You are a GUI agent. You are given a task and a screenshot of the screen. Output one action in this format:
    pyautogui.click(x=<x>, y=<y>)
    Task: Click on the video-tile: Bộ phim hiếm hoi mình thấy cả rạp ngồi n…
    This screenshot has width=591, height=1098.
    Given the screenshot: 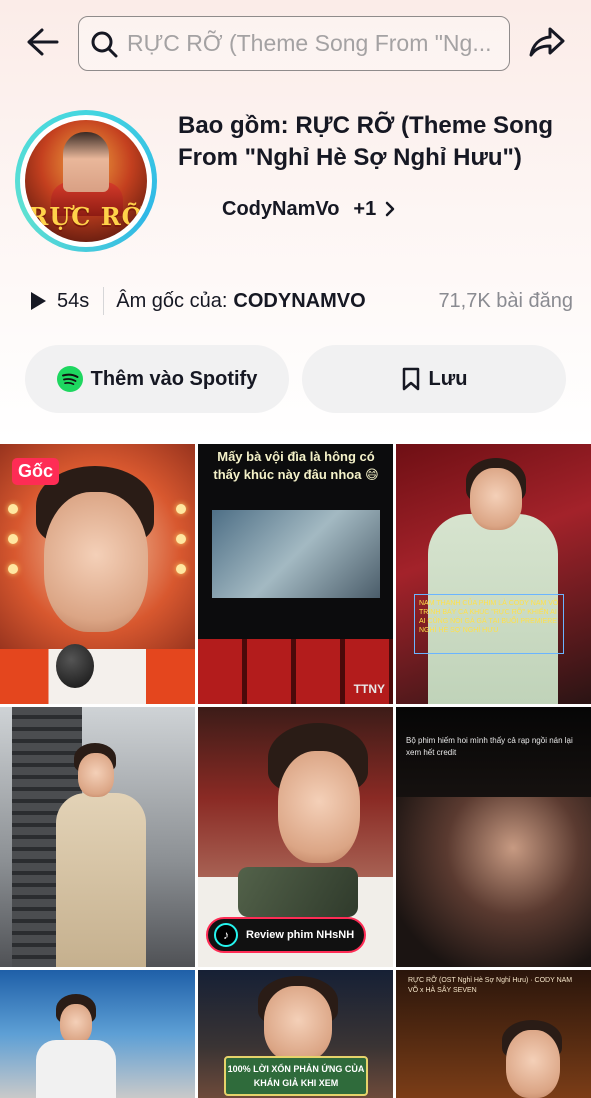 What is the action you would take?
    pyautogui.click(x=493, y=837)
    